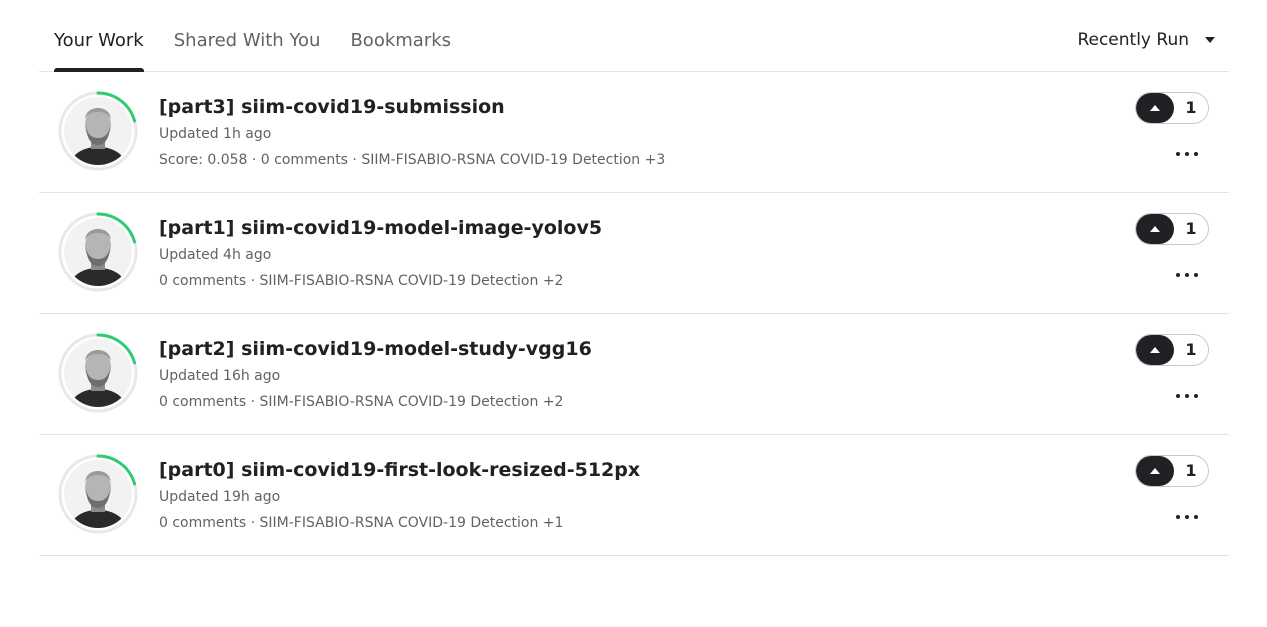 Image resolution: width=1267 pixels, height=627 pixels. I want to click on updated-time: Updated 1h ago, so click(215, 134).